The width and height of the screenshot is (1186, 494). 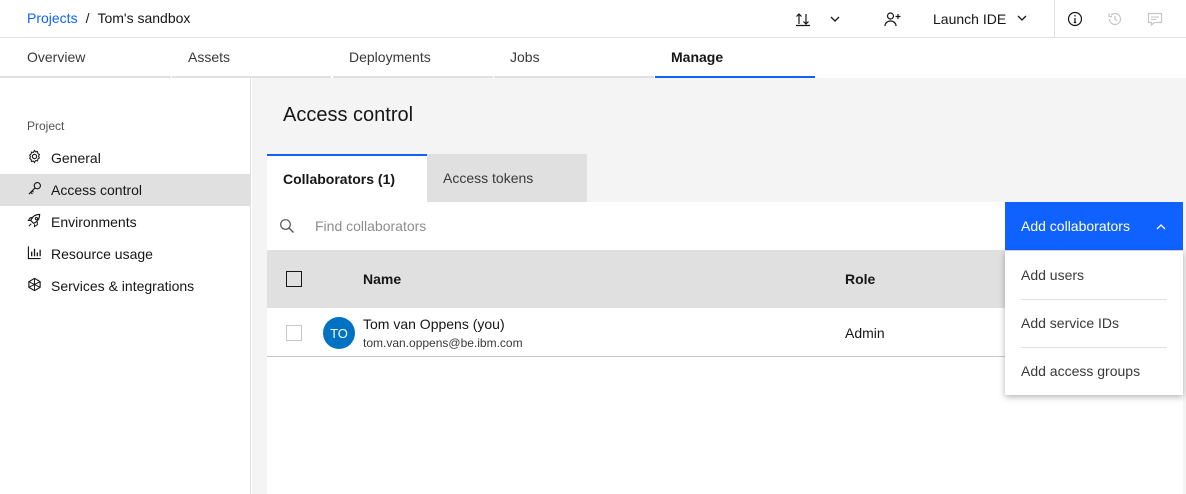 What do you see at coordinates (443, 343) in the screenshot?
I see `collaborator-email: tom.van.oppens@be.ibm.com` at bounding box center [443, 343].